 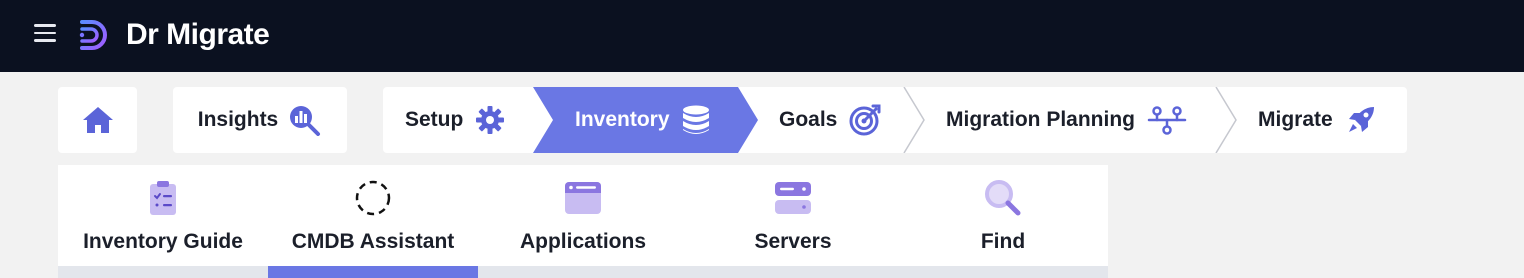 I want to click on subtab-track, so click(x=583, y=272).